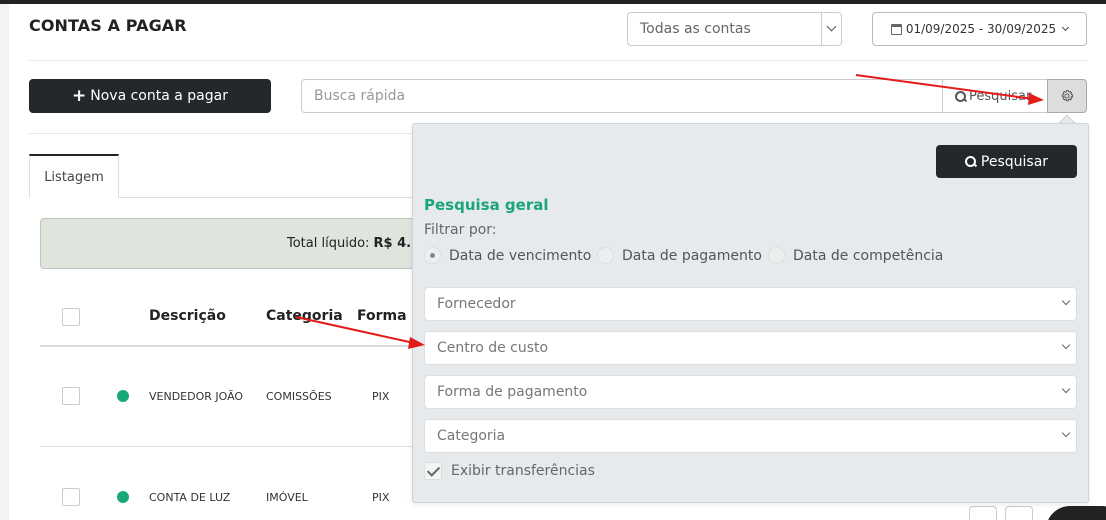  What do you see at coordinates (692, 255) in the screenshot?
I see `radio-label: Data de pagamento` at bounding box center [692, 255].